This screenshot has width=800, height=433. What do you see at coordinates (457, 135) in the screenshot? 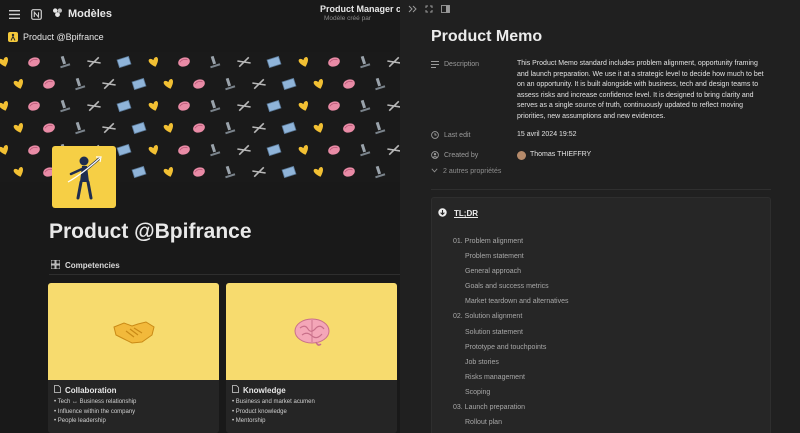
I see `last-edit-label: Last edit` at bounding box center [457, 135].